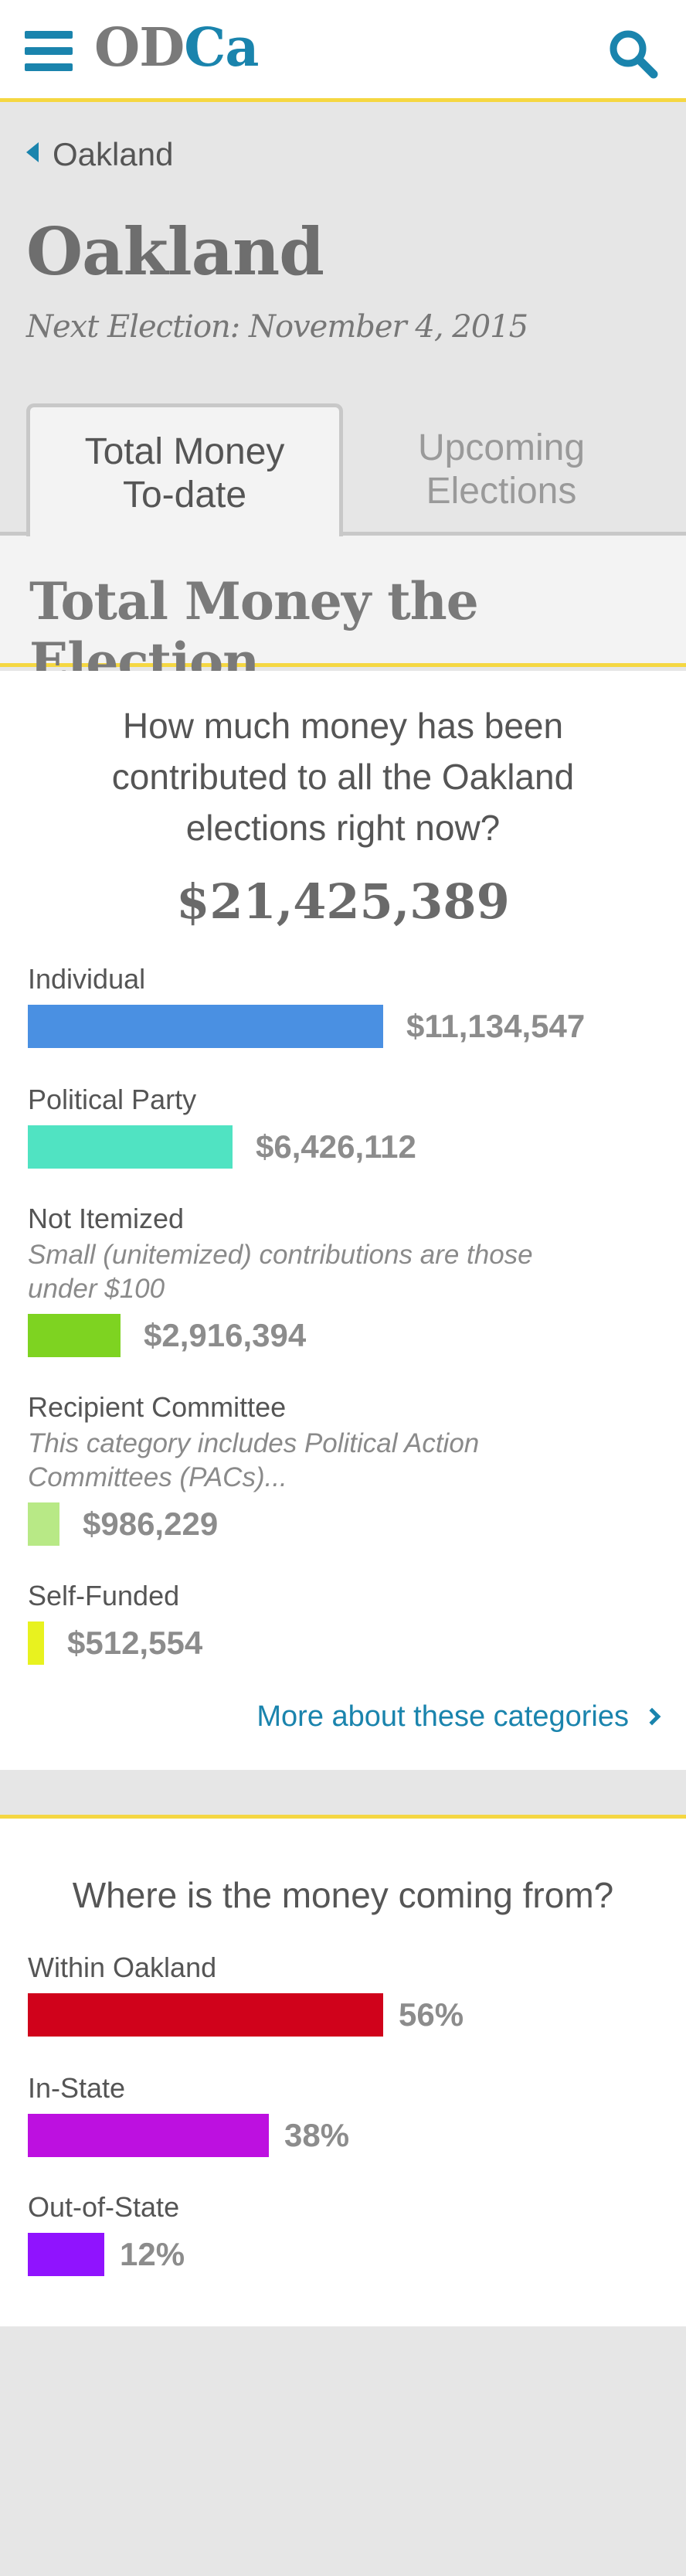  What do you see at coordinates (77, 2088) in the screenshot?
I see `origin-label-in-state: In-State` at bounding box center [77, 2088].